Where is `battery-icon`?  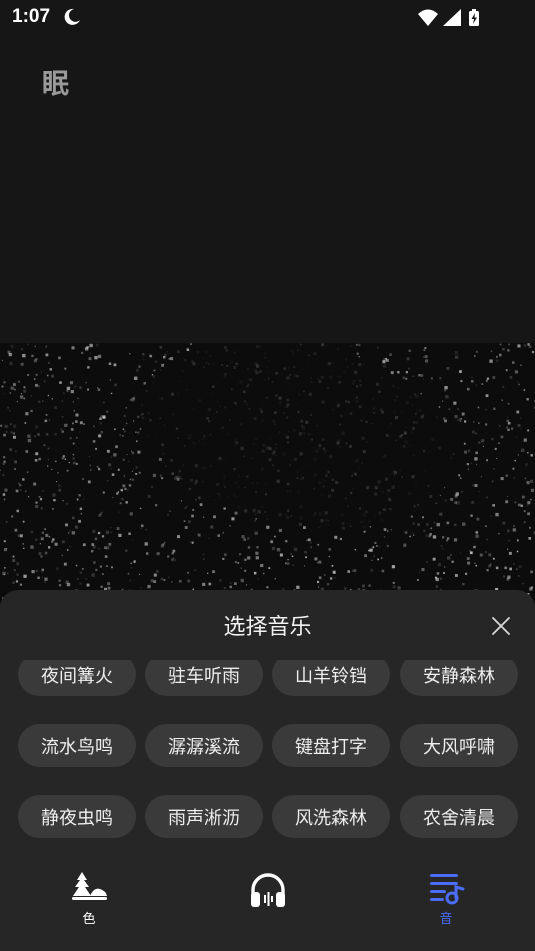 battery-icon is located at coordinates (474, 17).